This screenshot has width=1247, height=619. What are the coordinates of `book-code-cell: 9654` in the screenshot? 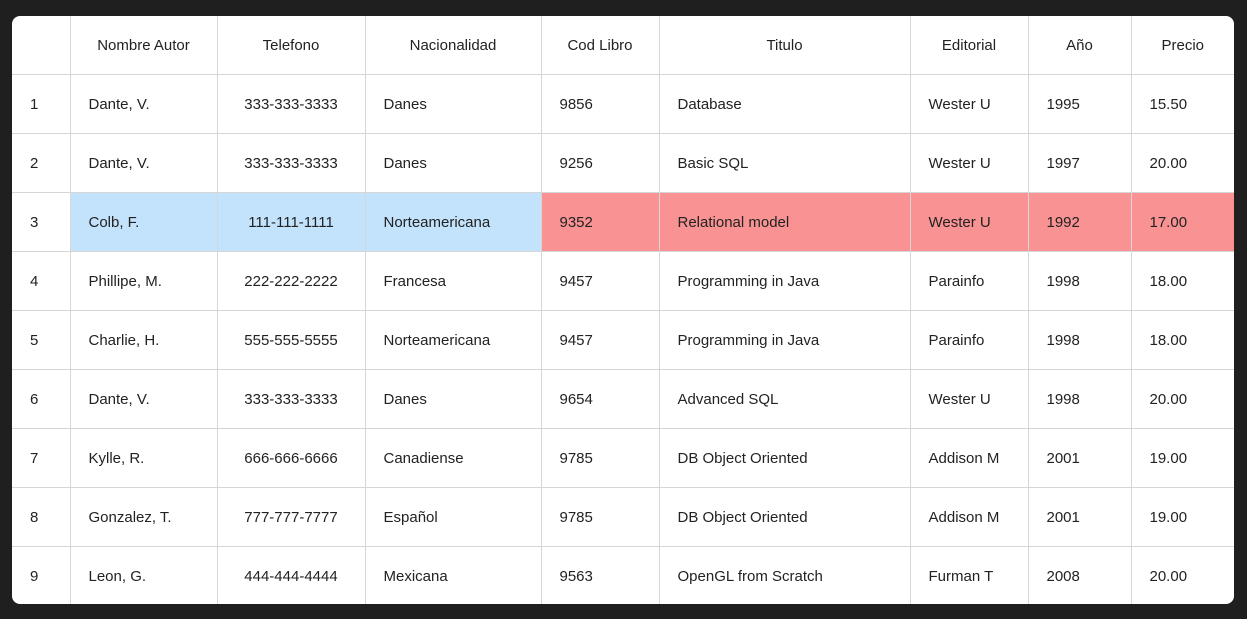 It's located at (600, 399).